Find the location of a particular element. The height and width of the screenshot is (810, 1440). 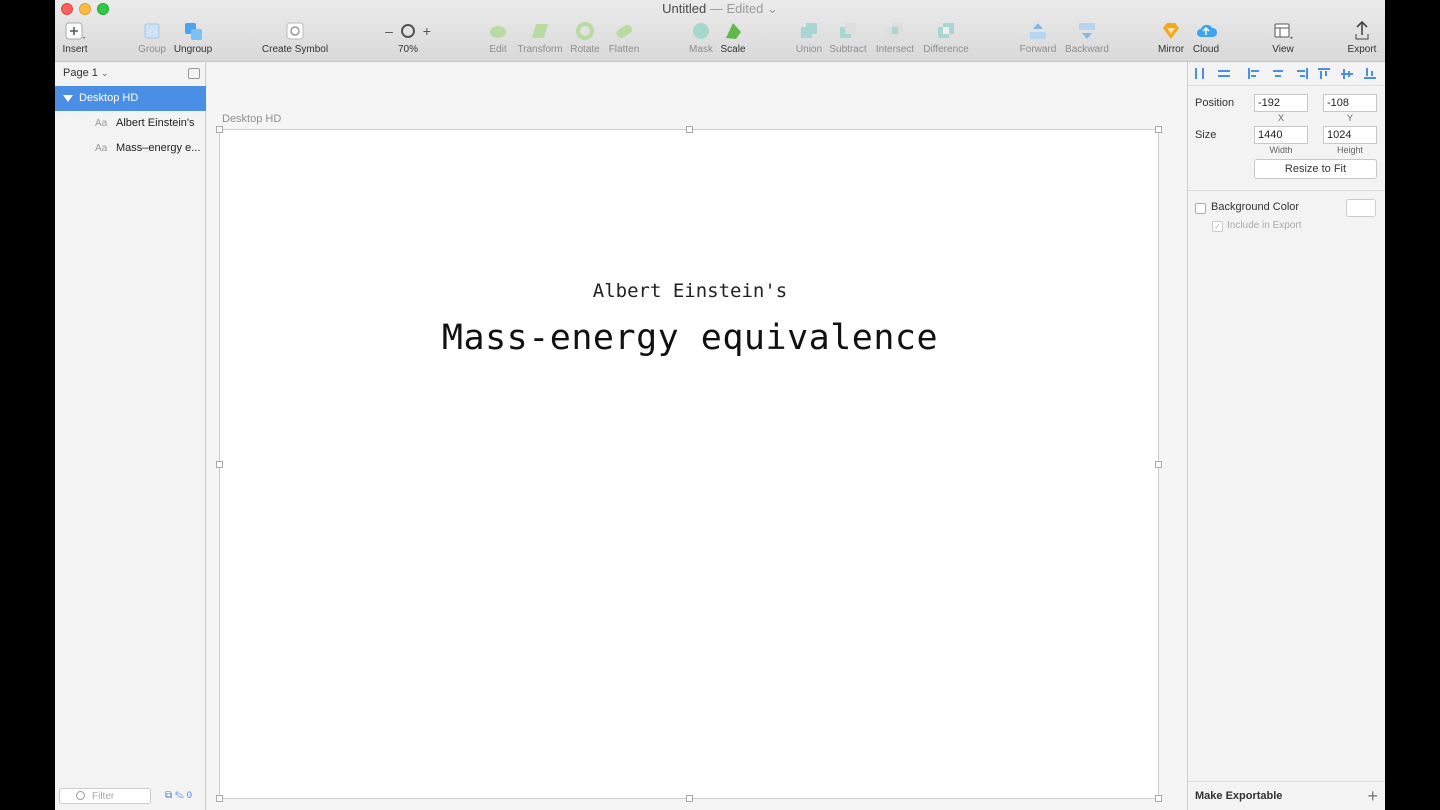

view-icon is located at coordinates (1283, 31).